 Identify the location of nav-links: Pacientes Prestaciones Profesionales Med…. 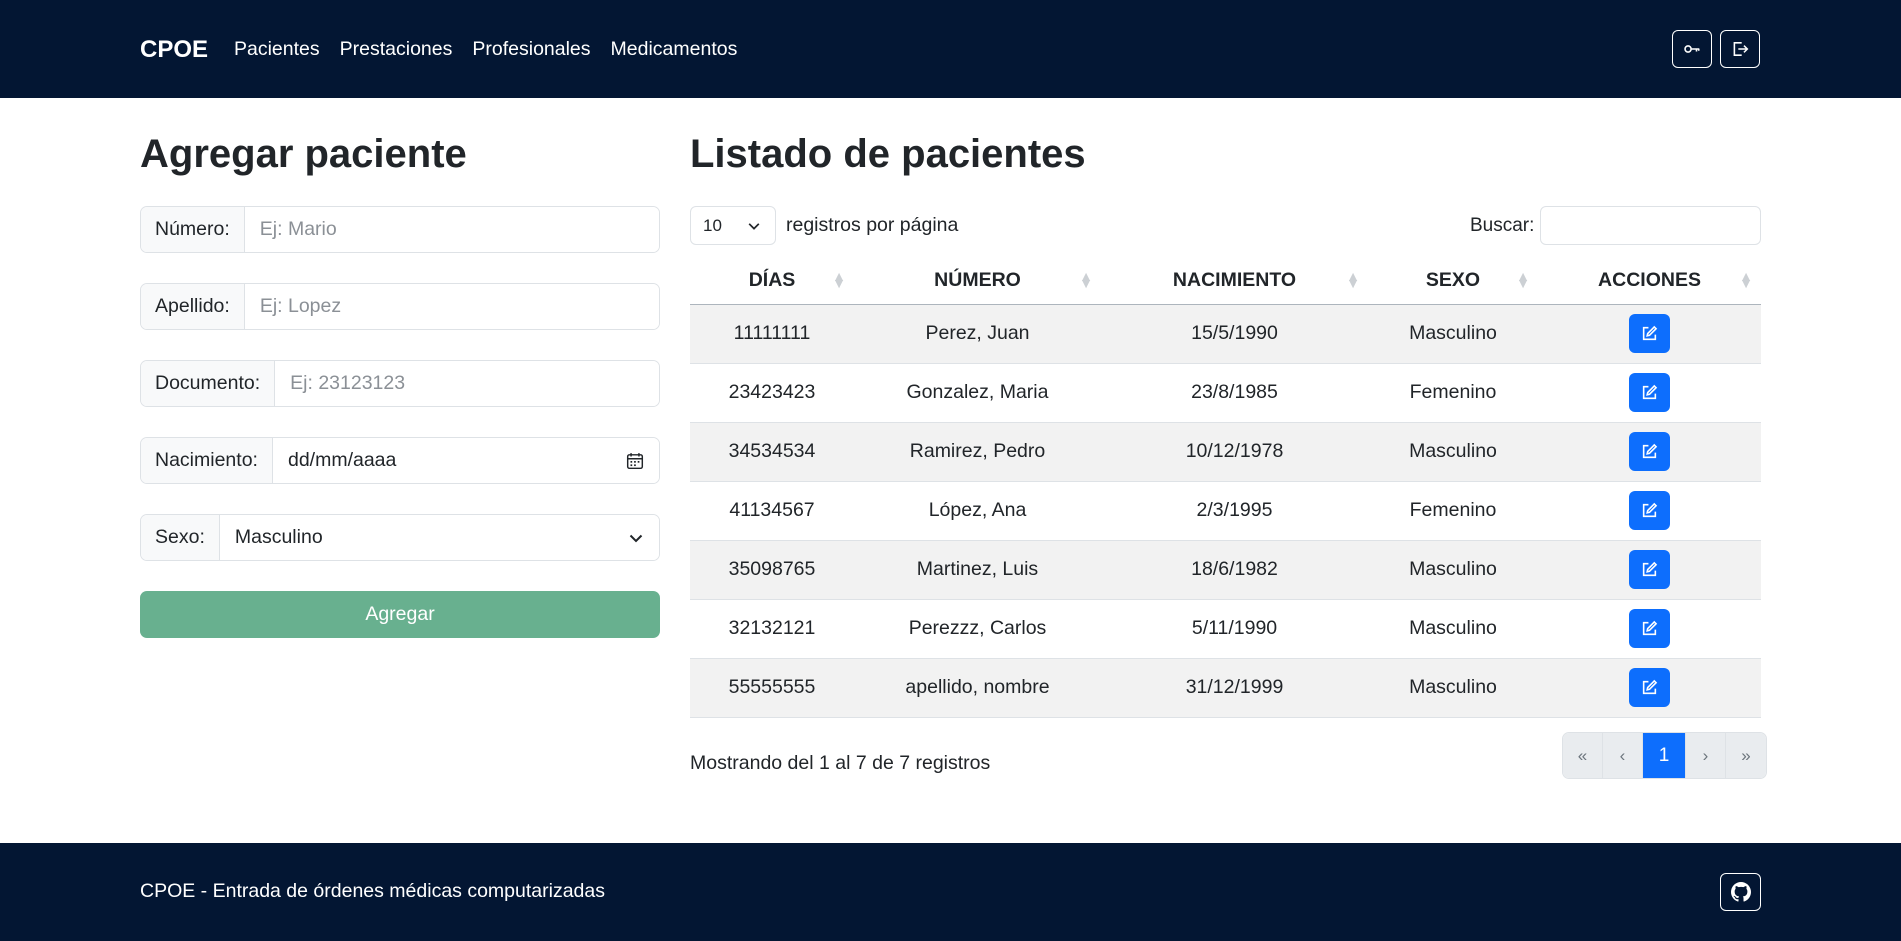
(485, 49).